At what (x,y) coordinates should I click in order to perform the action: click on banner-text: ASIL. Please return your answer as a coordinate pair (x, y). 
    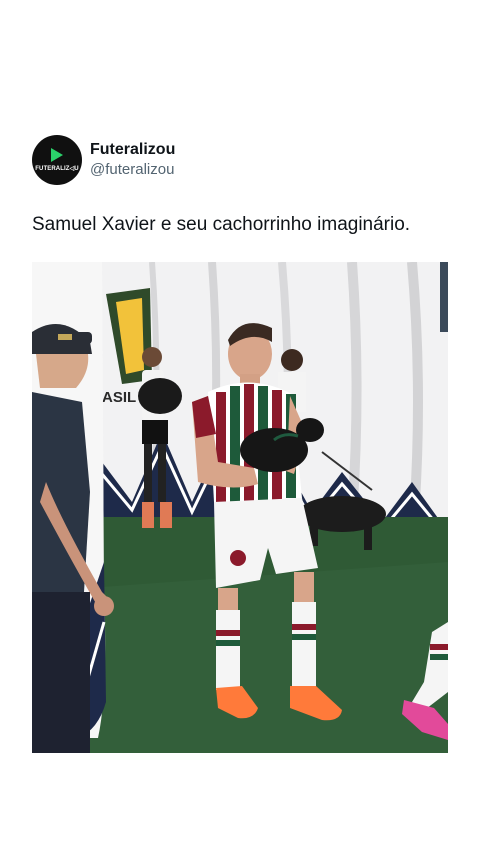
    Looking at the image, I should click on (119, 397).